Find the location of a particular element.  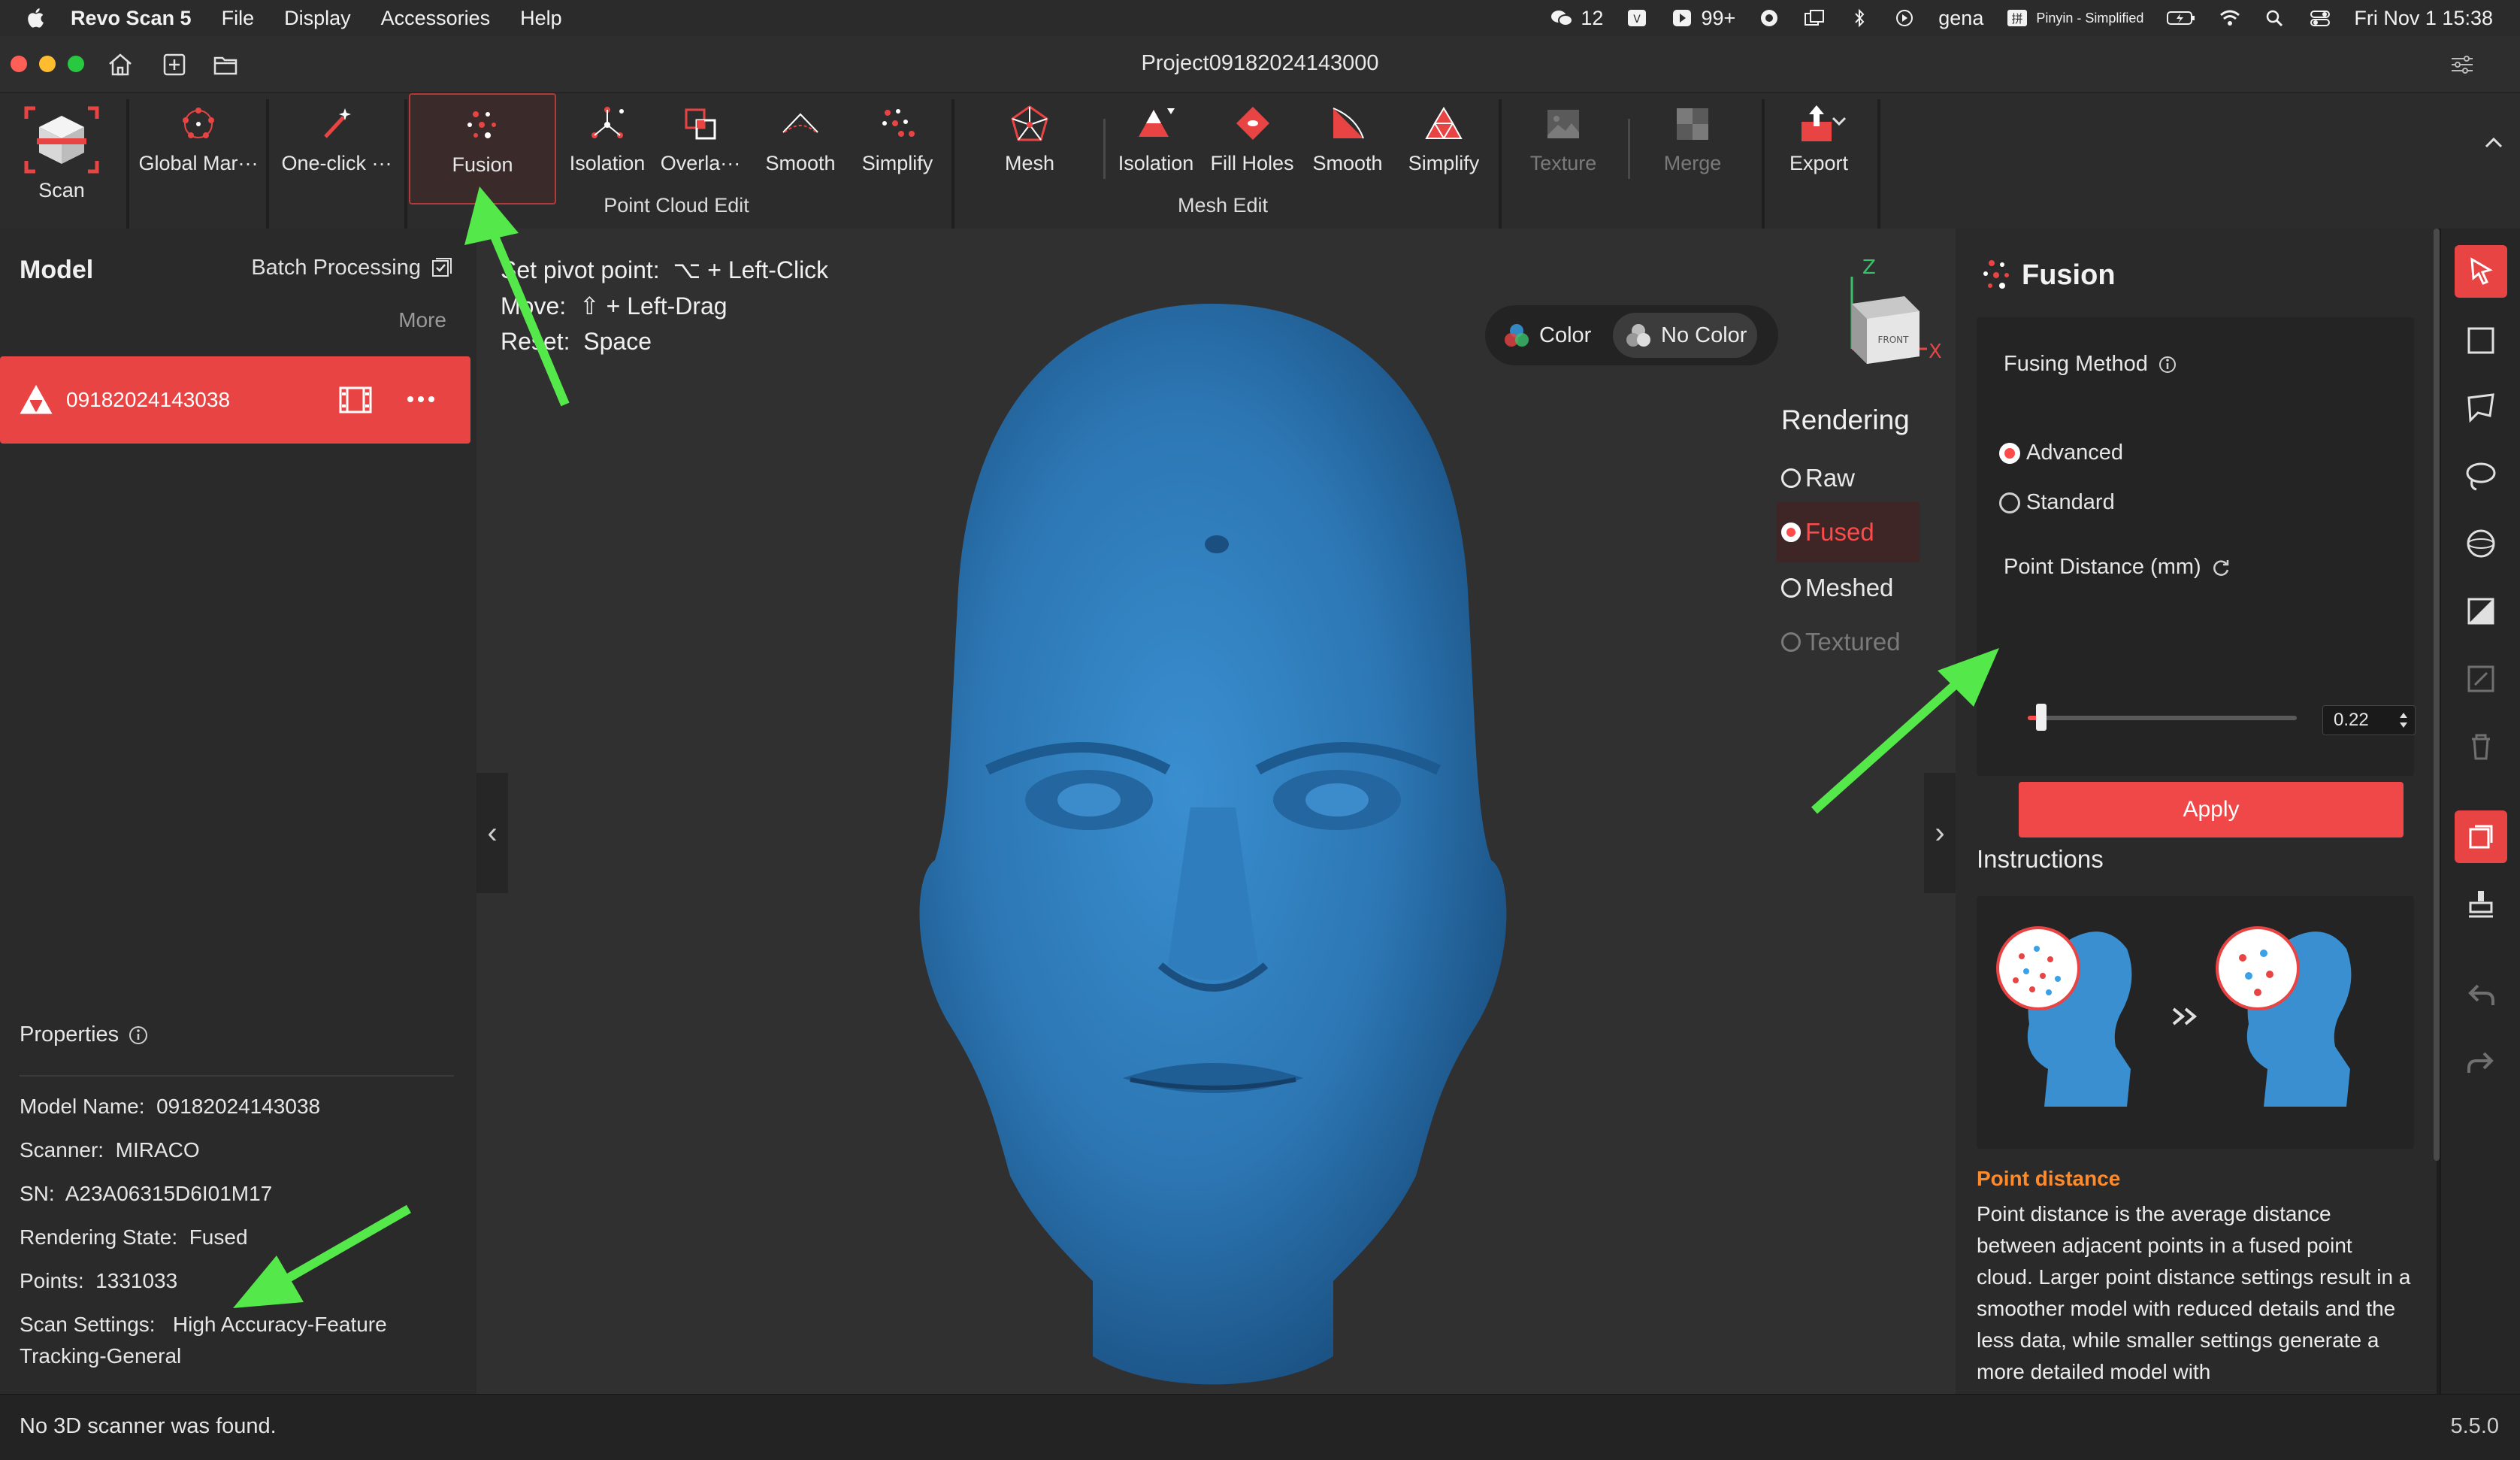

pointer-select-tool is located at coordinates (2481, 271).